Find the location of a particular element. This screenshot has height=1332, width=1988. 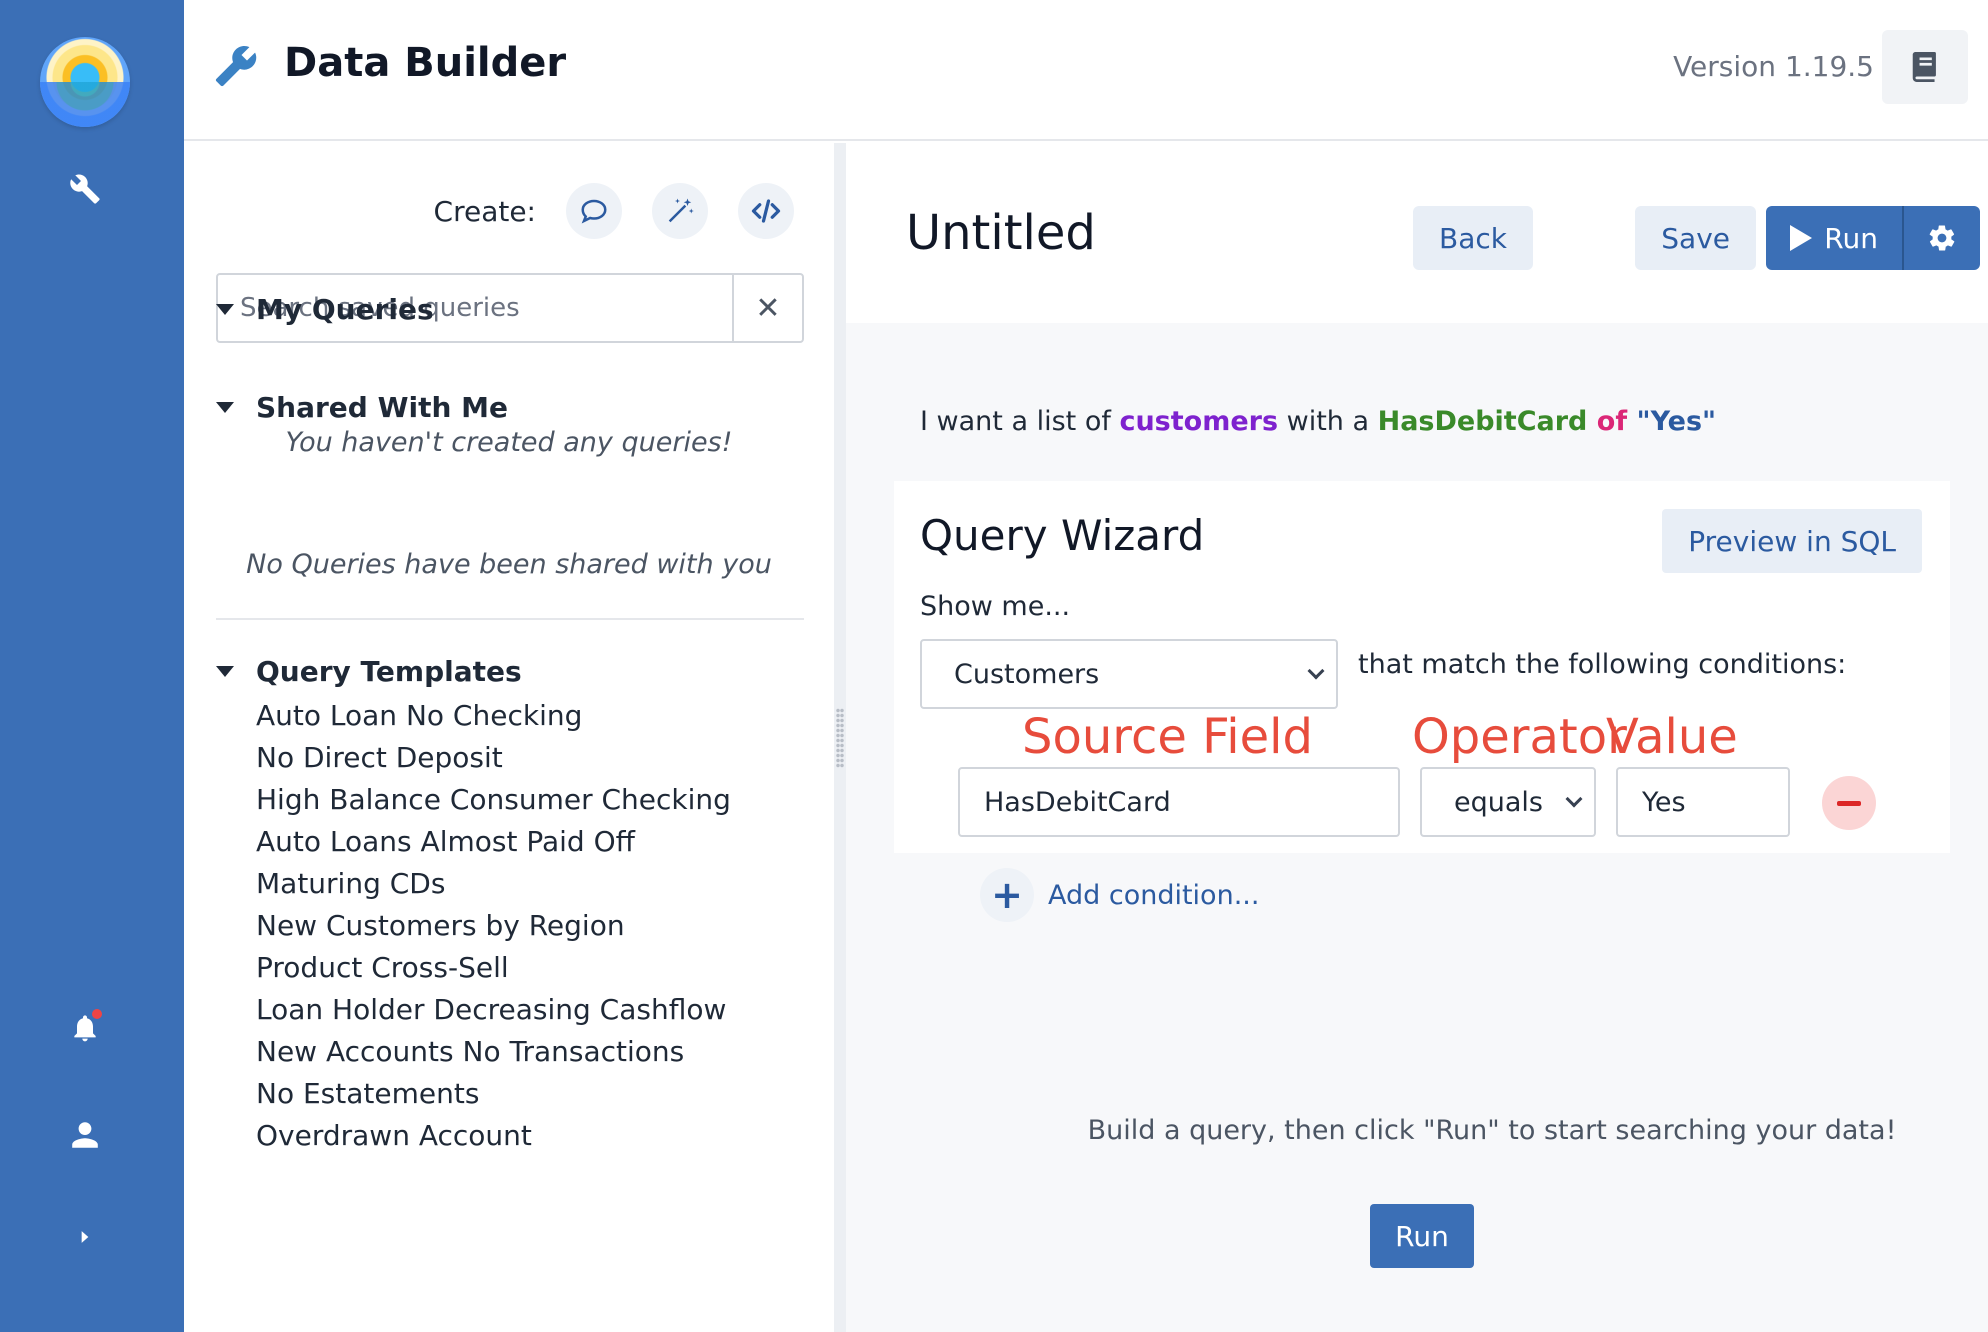

version-label: Version 1.19.5 is located at coordinates (1773, 66).